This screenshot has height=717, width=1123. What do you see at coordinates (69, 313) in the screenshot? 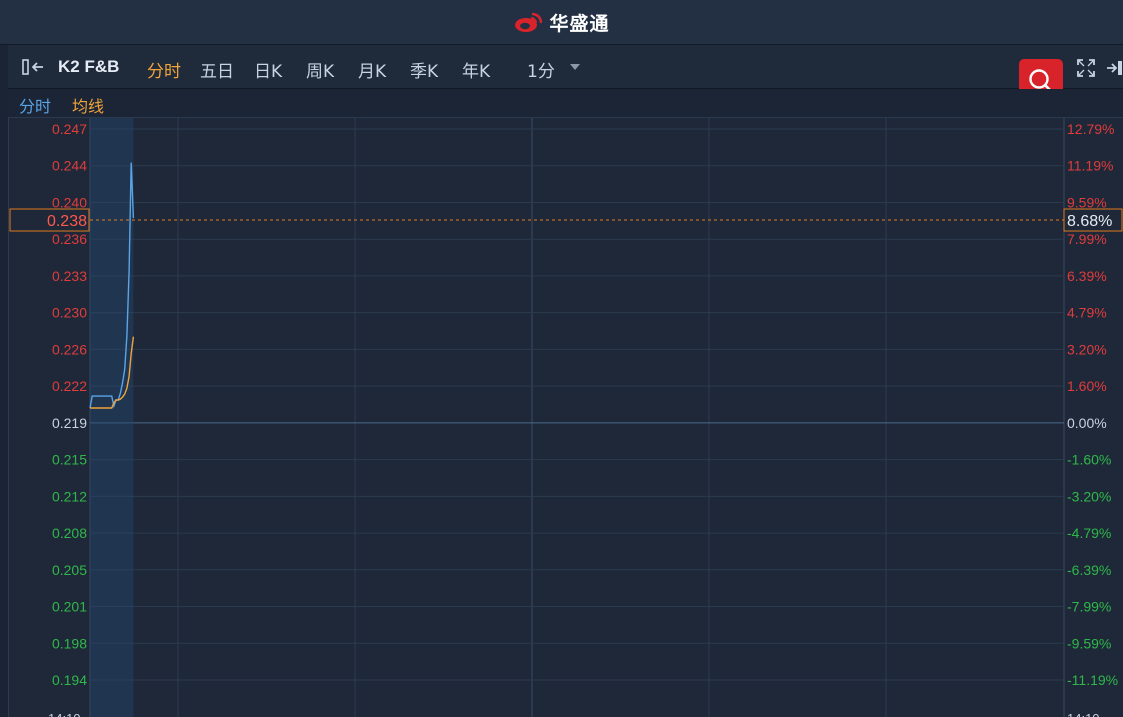
I see `y-tick-label: 0.230` at bounding box center [69, 313].